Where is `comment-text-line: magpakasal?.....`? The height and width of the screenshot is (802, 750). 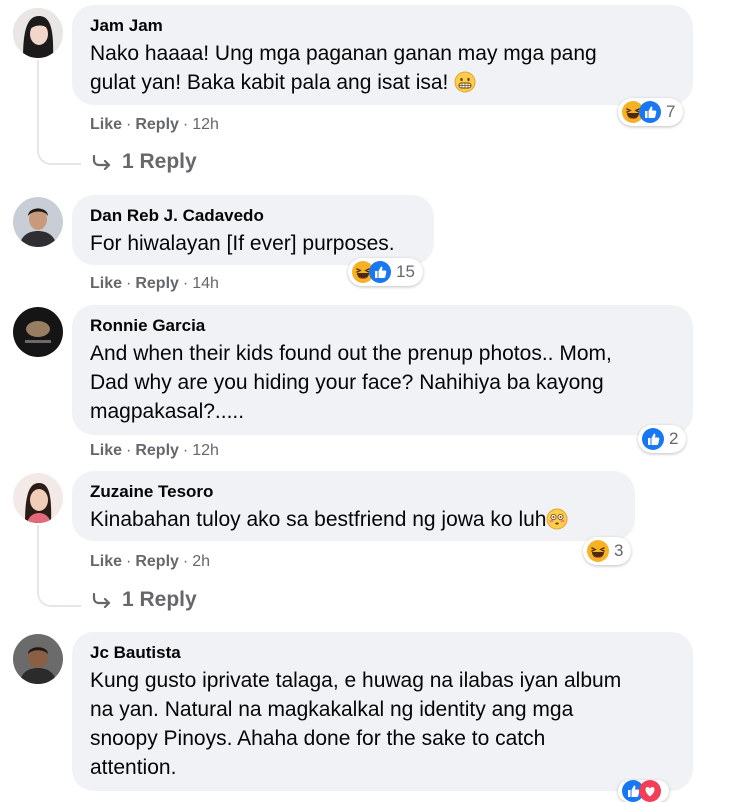 comment-text-line: magpakasal?..... is located at coordinates (167, 411).